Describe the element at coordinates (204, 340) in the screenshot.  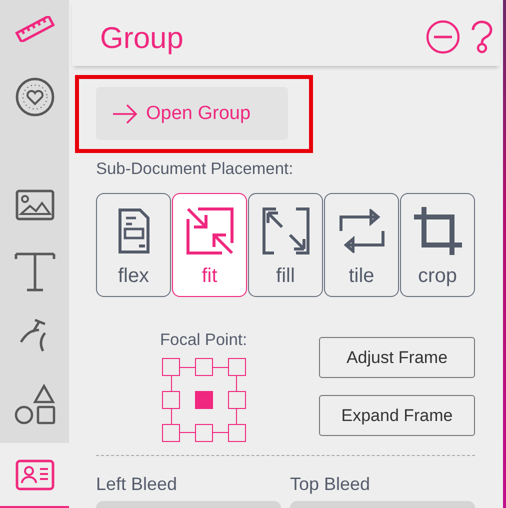
I see `focal-point-label: Focal Point:` at that location.